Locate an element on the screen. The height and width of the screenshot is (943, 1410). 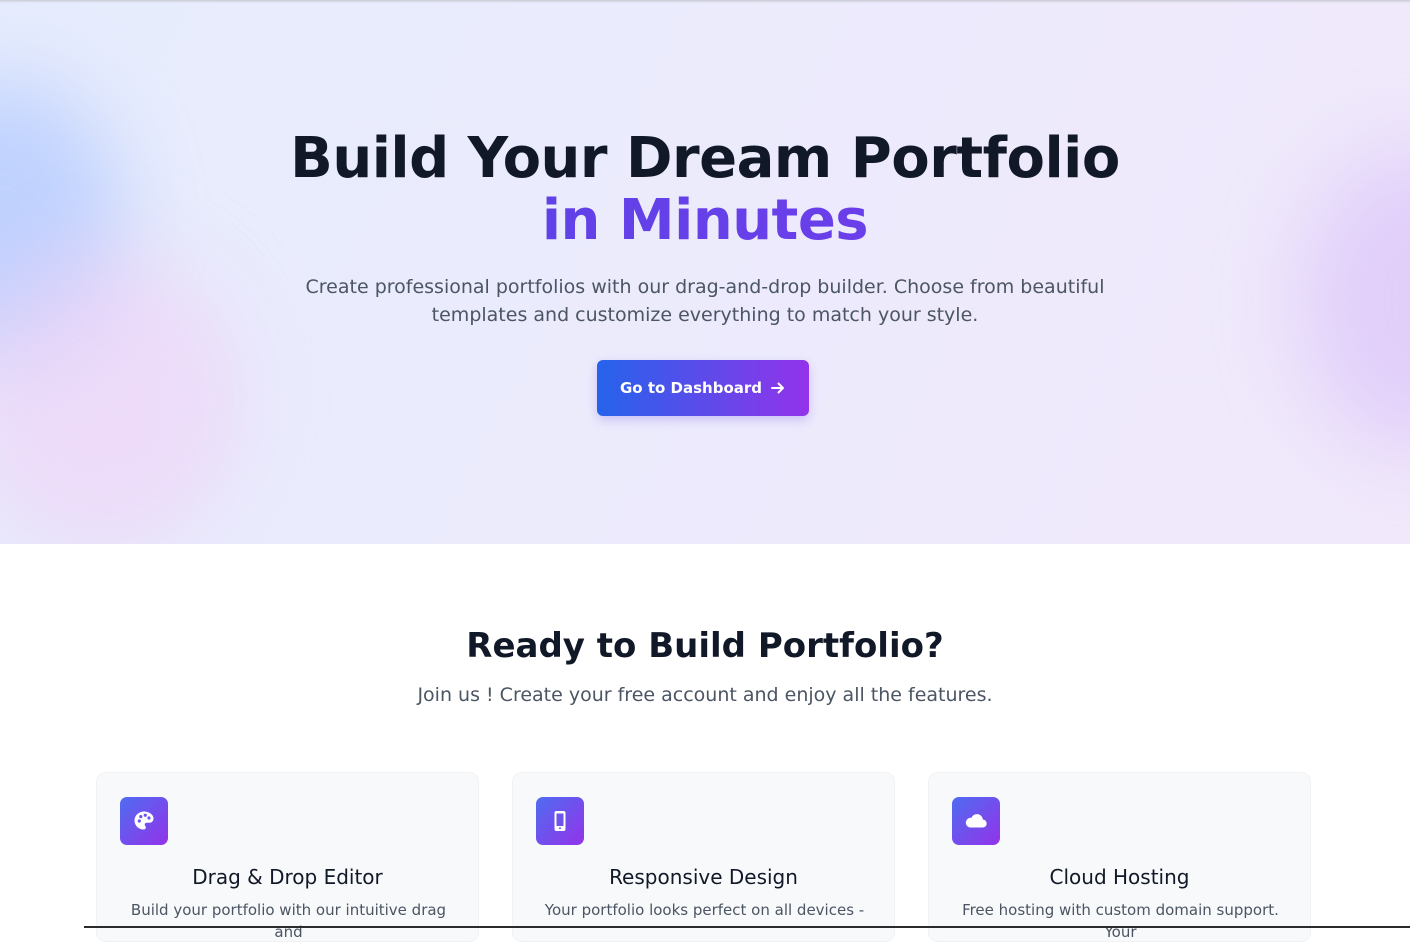
mobile-icon is located at coordinates (560, 821).